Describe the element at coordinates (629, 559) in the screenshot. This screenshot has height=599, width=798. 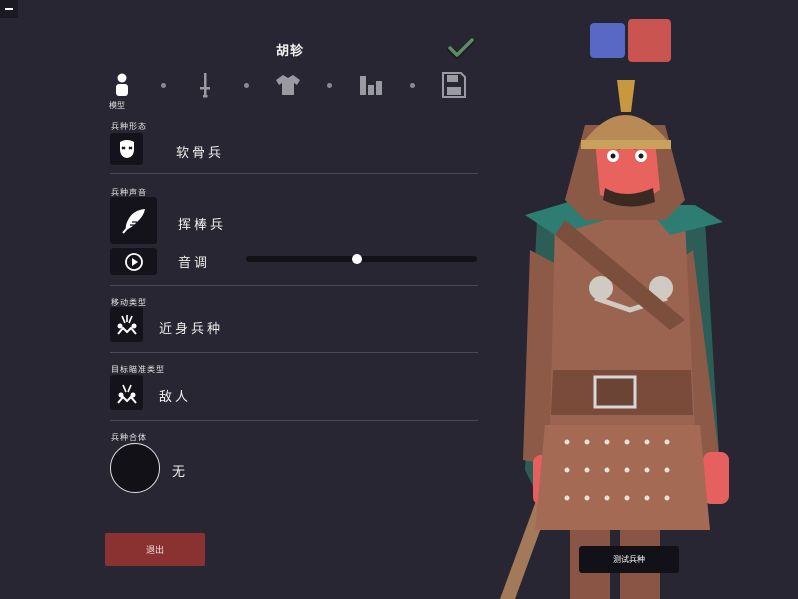
I see `test-unit-button: 测试兵种` at that location.